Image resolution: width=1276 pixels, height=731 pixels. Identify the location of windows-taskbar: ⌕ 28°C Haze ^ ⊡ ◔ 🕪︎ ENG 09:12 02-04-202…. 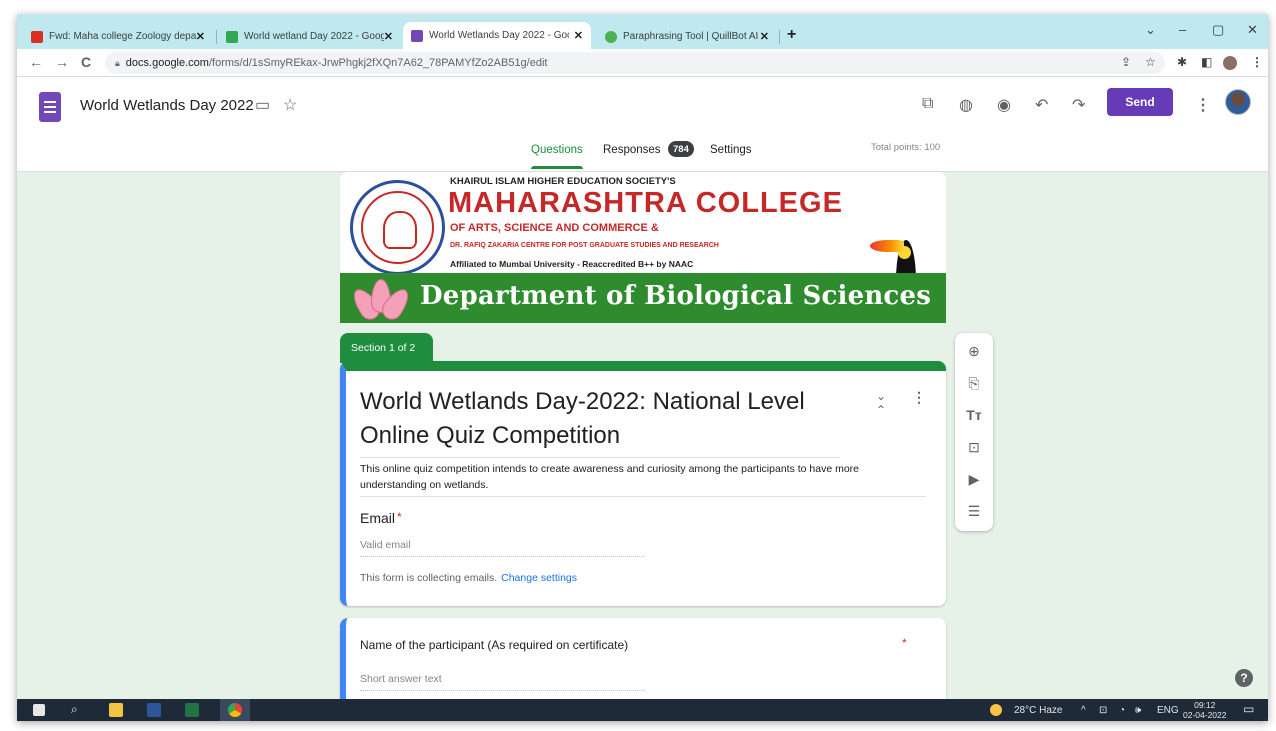
(642, 710).